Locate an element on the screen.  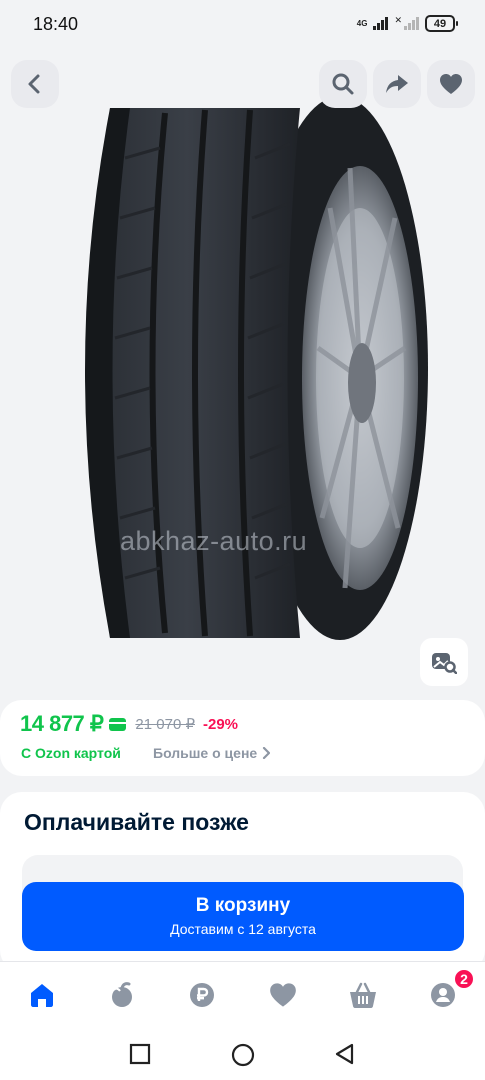
recent-apps-icon is located at coordinates (140, 1054).